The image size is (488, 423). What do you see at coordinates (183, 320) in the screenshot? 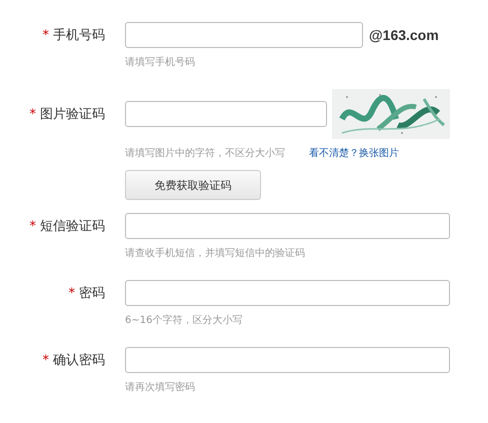
I see `hint-text: 6~16个字符，区分大小写` at bounding box center [183, 320].